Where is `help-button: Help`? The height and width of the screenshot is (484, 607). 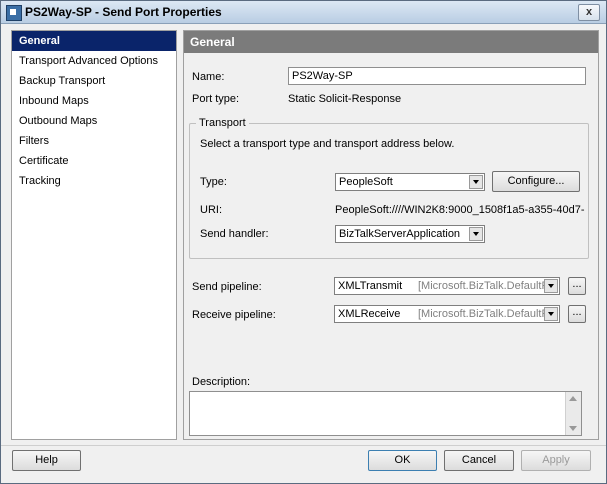 help-button: Help is located at coordinates (46, 460).